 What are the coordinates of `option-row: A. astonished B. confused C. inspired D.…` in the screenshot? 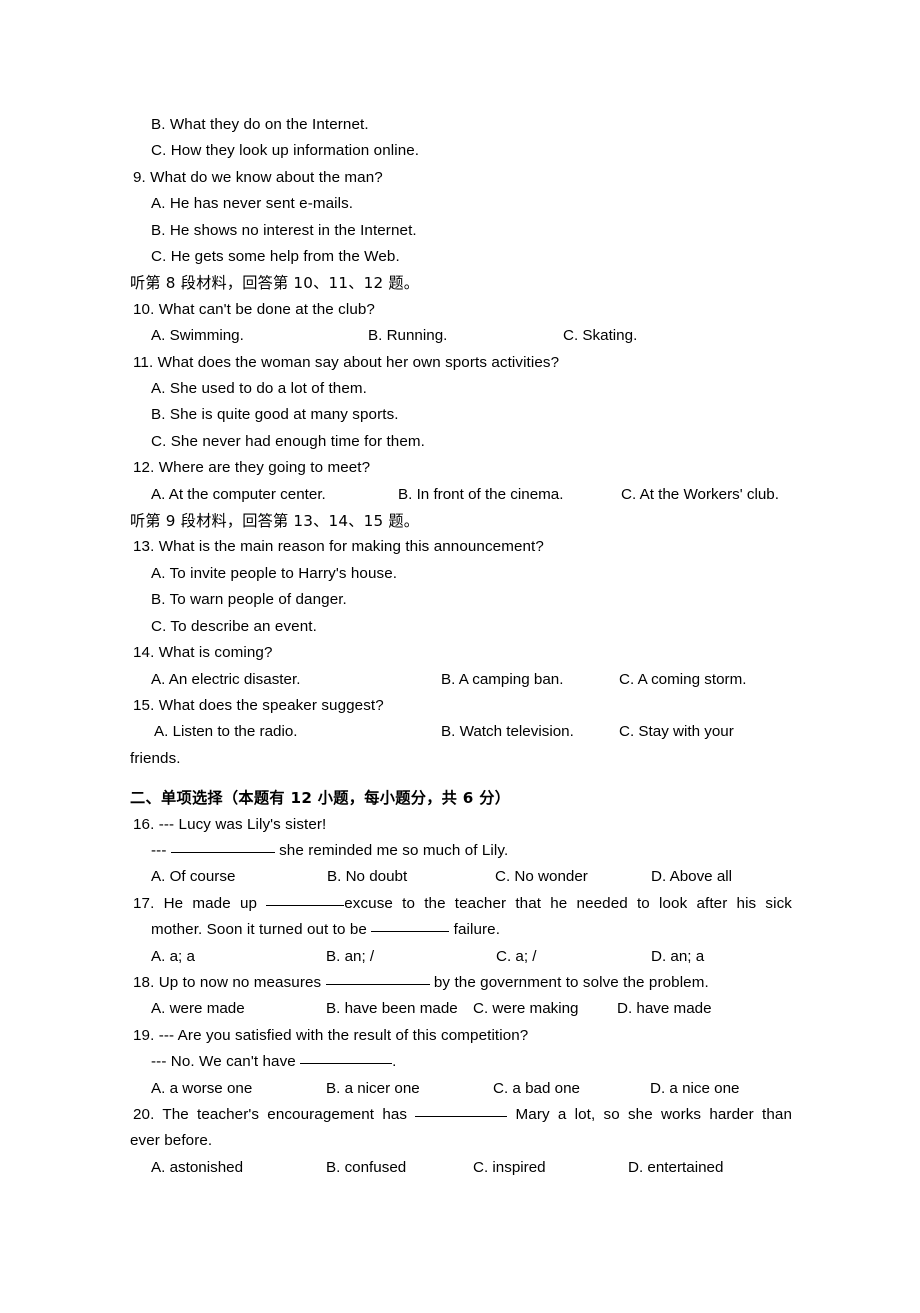 It's located at (461, 1168).